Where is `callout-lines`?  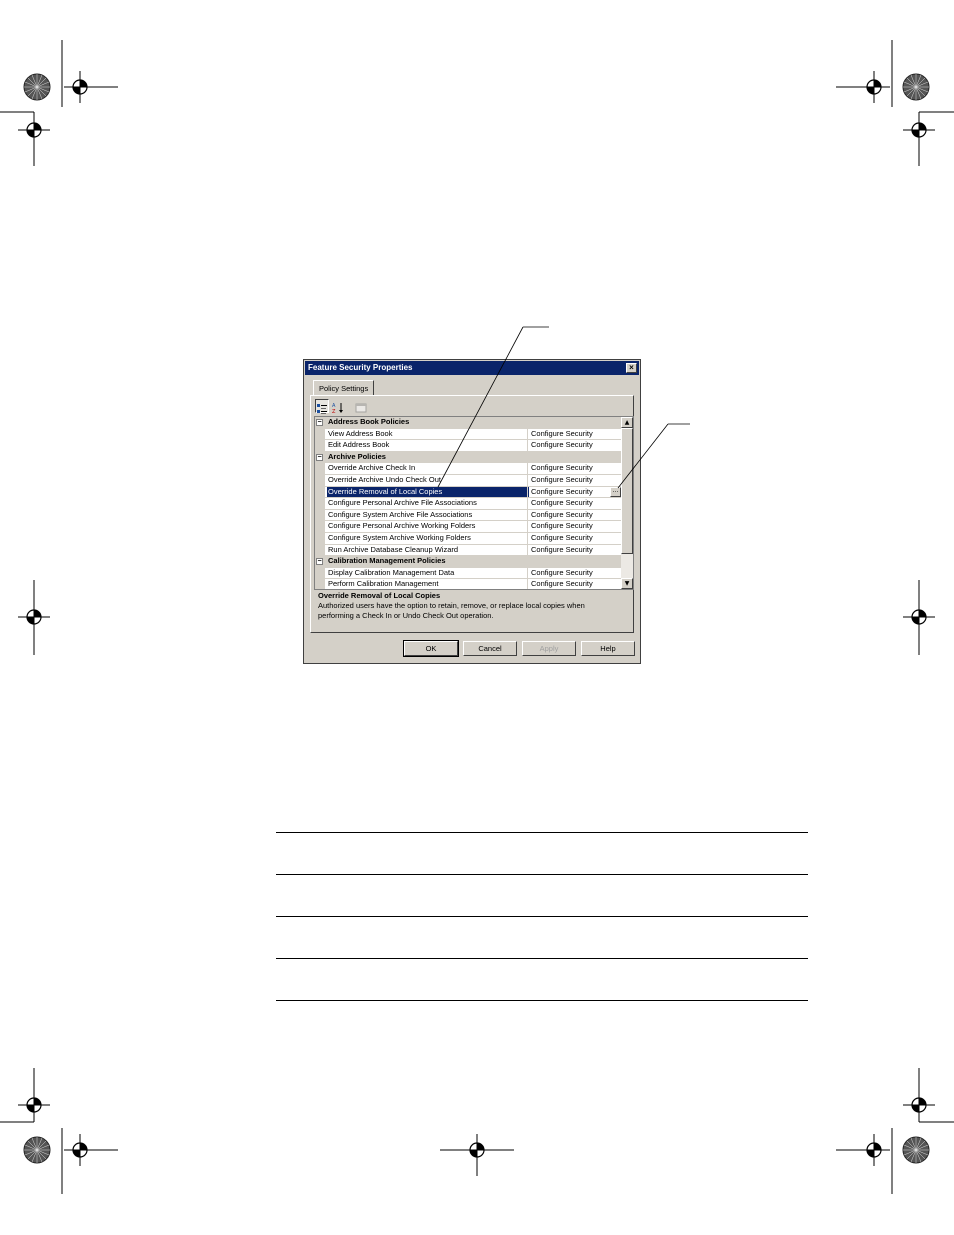
callout-lines is located at coordinates (563, 407).